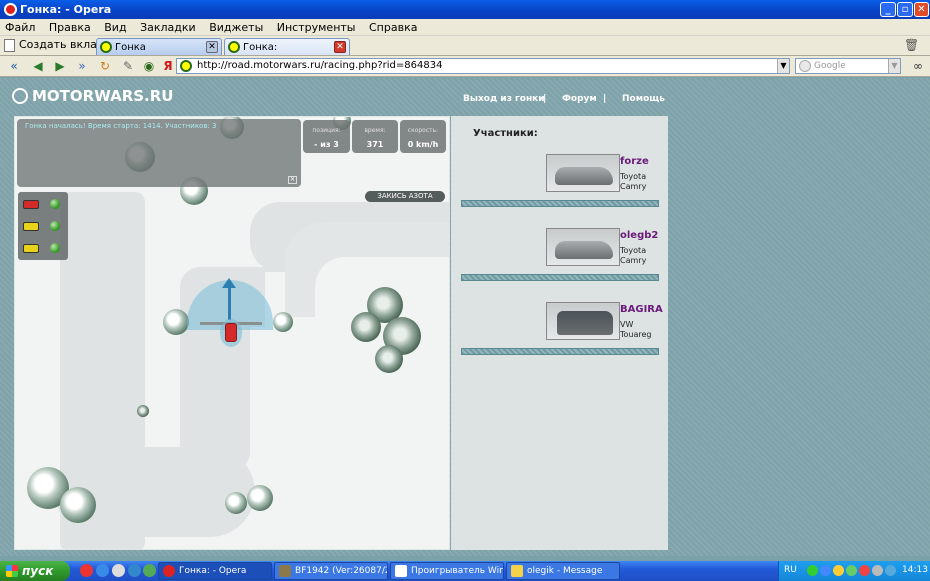 This screenshot has width=930, height=581. What do you see at coordinates (633, 260) in the screenshot?
I see `car-model: Camry` at bounding box center [633, 260].